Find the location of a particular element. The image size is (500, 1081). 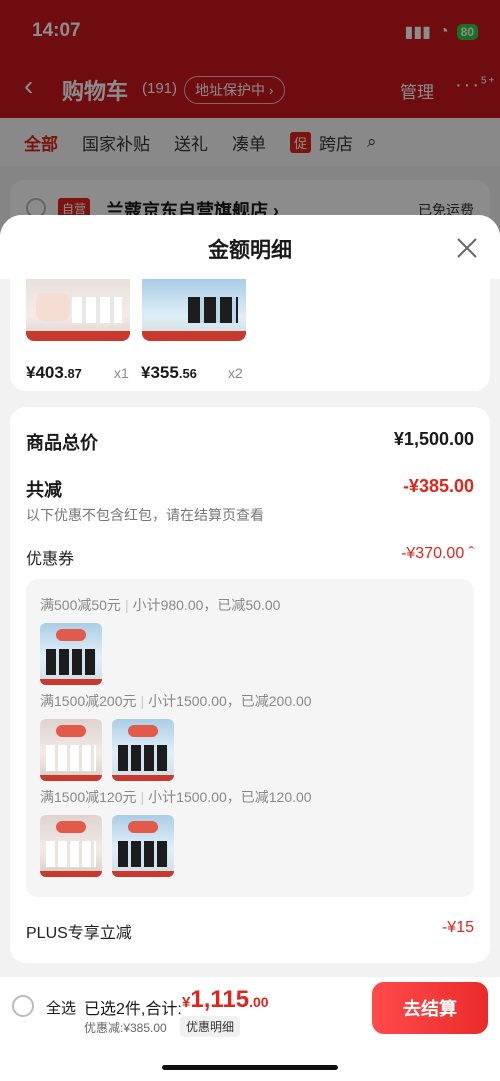

total-integer: 1,115 is located at coordinates (220, 999).